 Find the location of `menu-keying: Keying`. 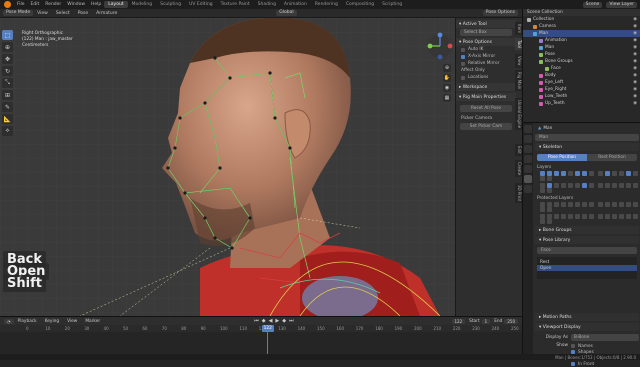

menu-keying: Keying is located at coordinates (52, 321).